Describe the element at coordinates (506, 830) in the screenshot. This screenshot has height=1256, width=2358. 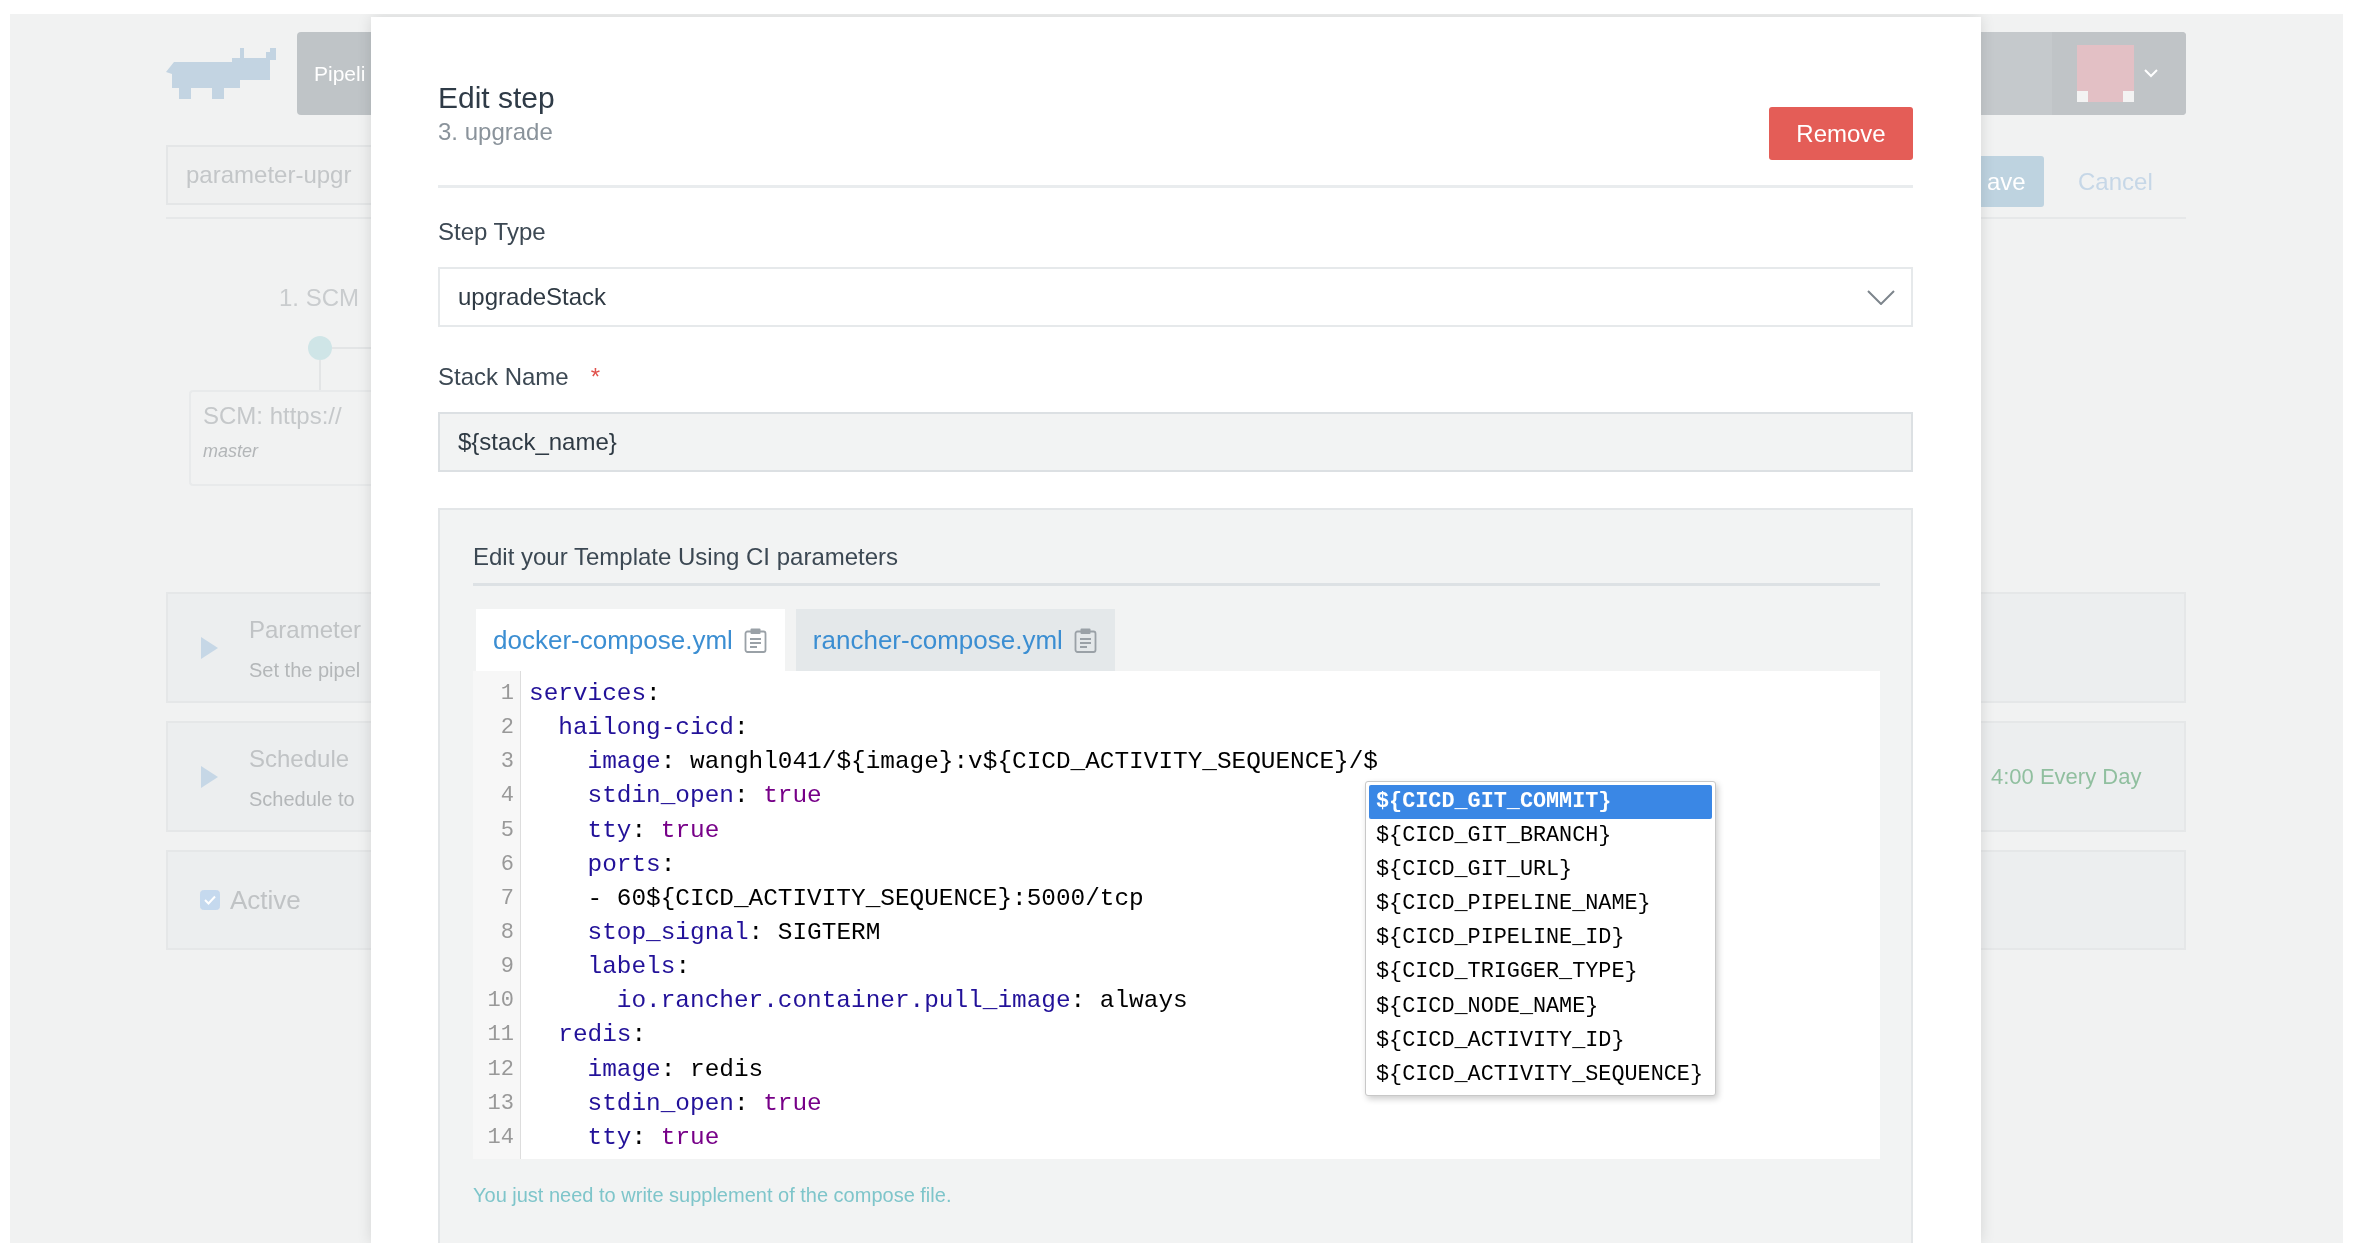
I see `line-number: 5` at that location.